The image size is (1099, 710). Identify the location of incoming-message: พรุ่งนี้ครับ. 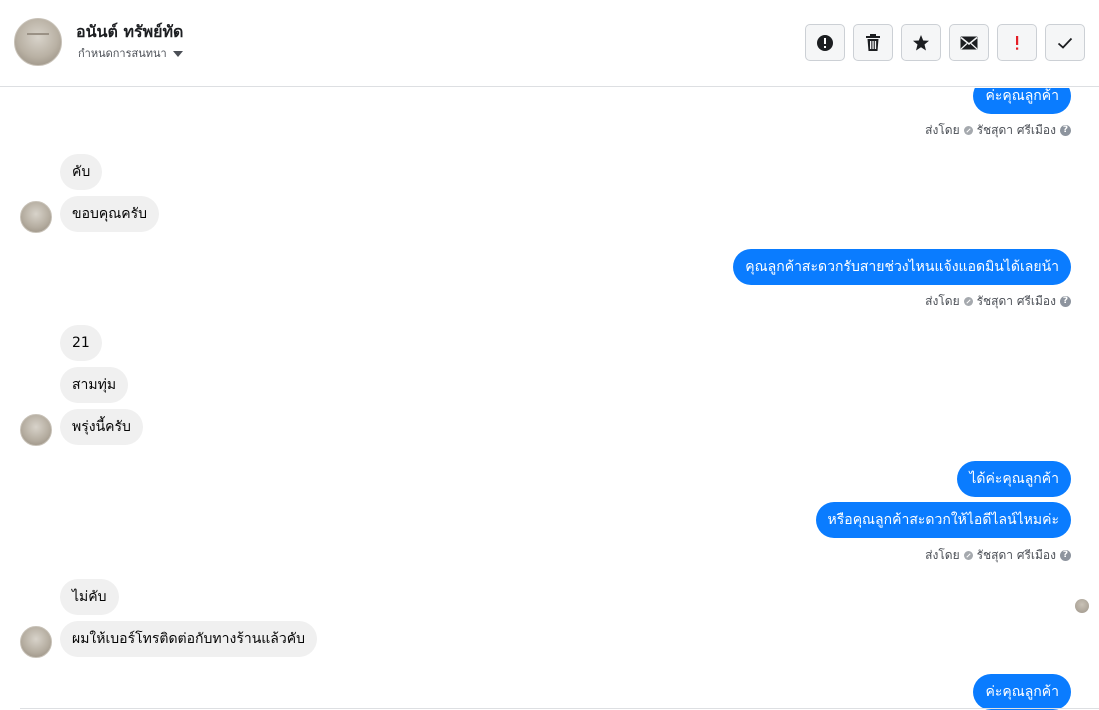
(101, 427).